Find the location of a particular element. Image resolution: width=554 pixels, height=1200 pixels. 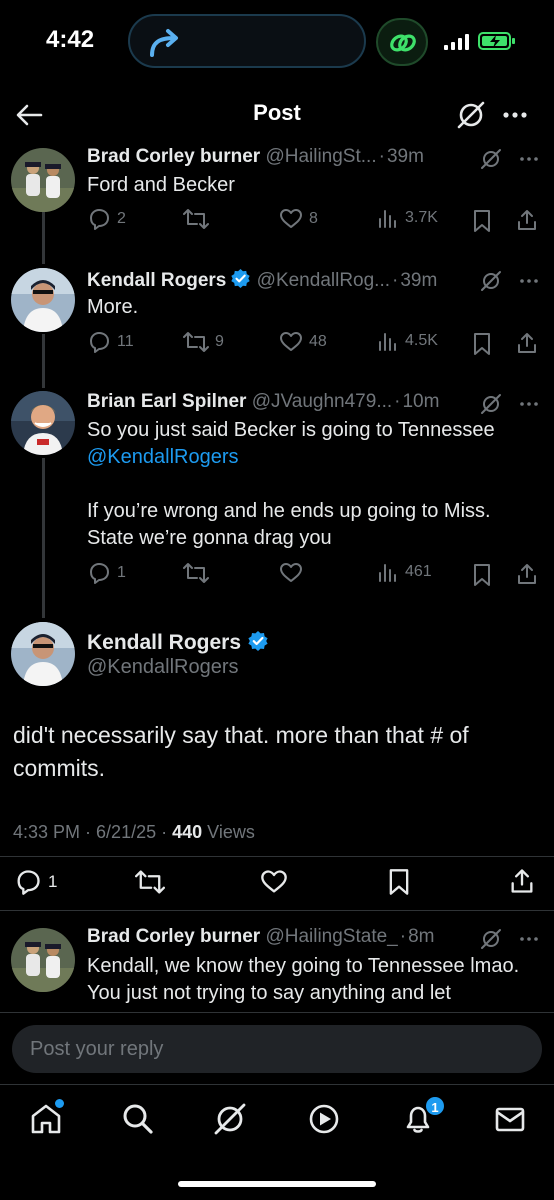

link-icon is located at coordinates (403, 43).